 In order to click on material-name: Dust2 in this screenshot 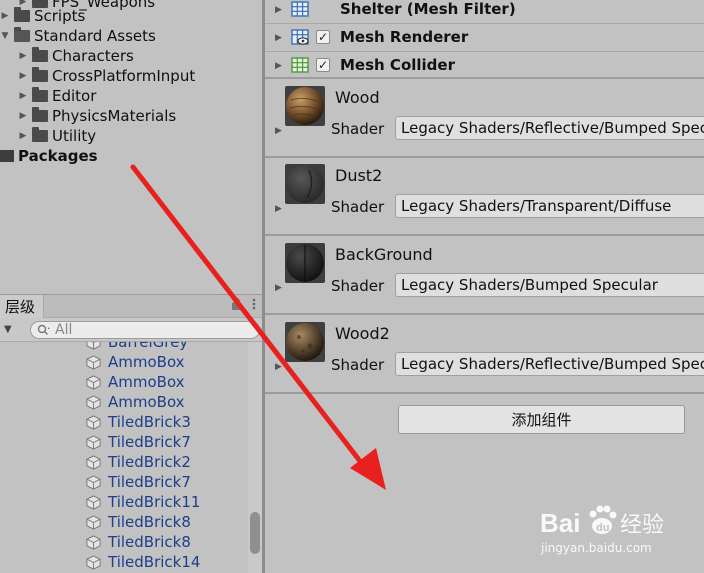, I will do `click(359, 175)`.